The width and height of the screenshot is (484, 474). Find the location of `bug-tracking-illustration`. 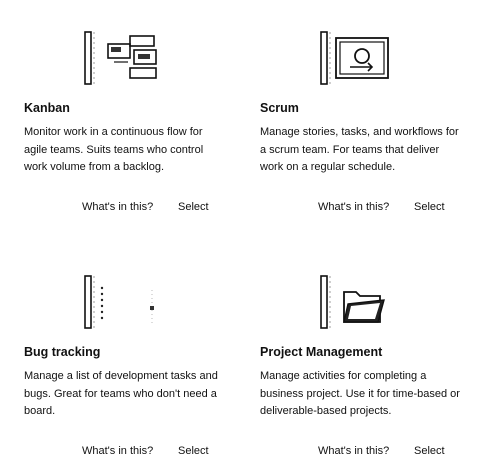

bug-tracking-illustration is located at coordinates (126, 302).